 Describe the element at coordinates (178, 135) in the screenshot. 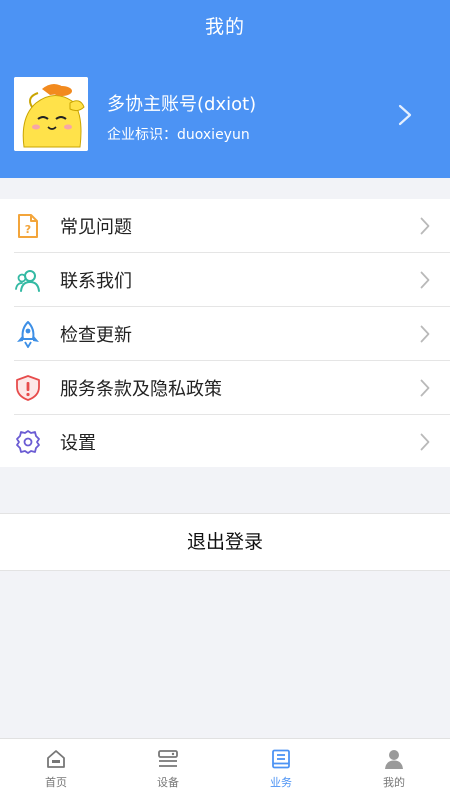

I see `profile-org-id: 企业标识：duoxieyun` at that location.